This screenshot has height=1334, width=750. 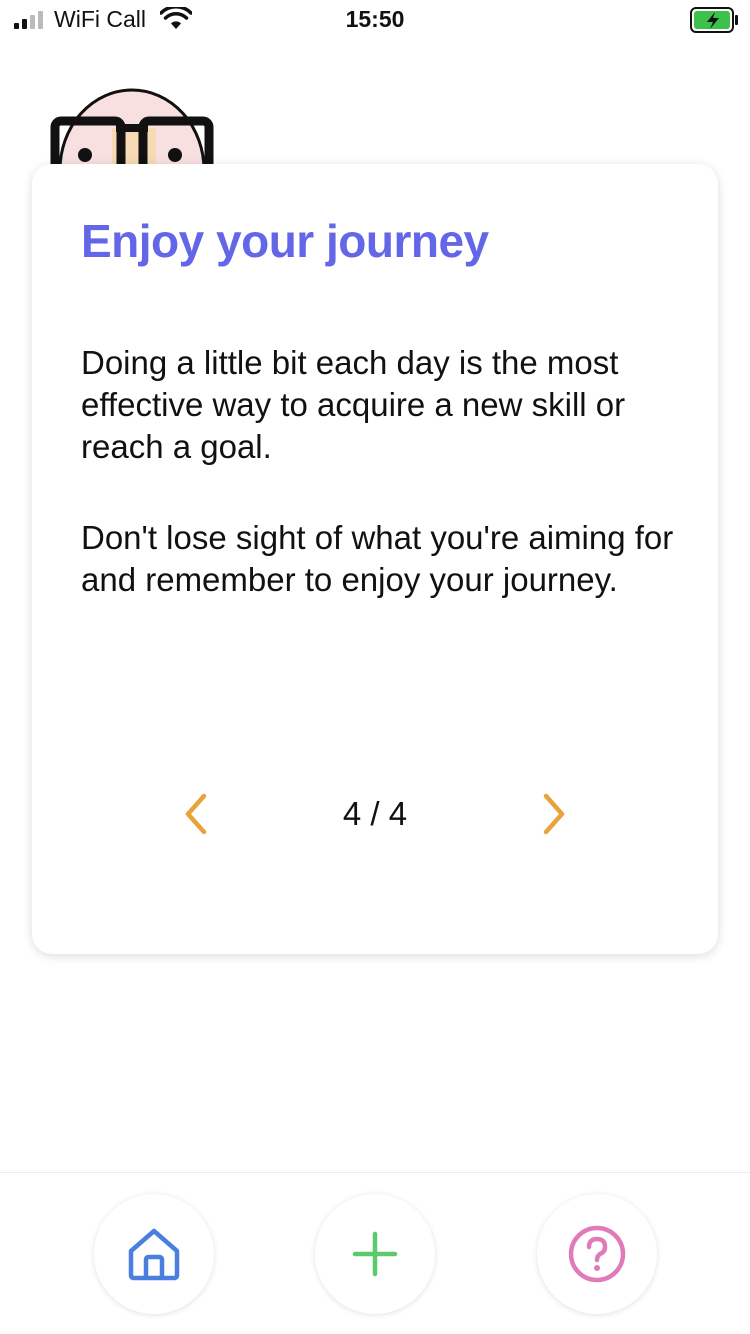 I want to click on home-icon, so click(x=154, y=1254).